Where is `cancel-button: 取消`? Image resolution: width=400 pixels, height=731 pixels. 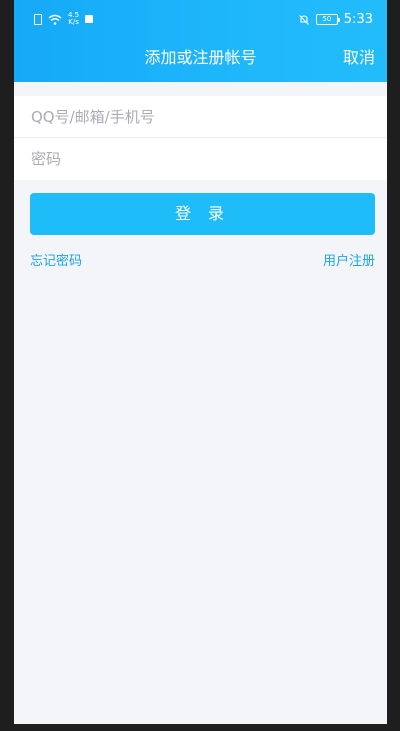
cancel-button: 取消 is located at coordinates (359, 58).